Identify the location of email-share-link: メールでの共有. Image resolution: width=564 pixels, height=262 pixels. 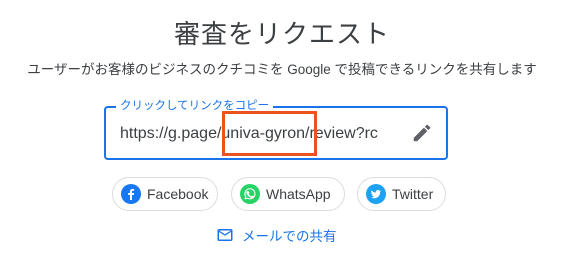
(276, 235).